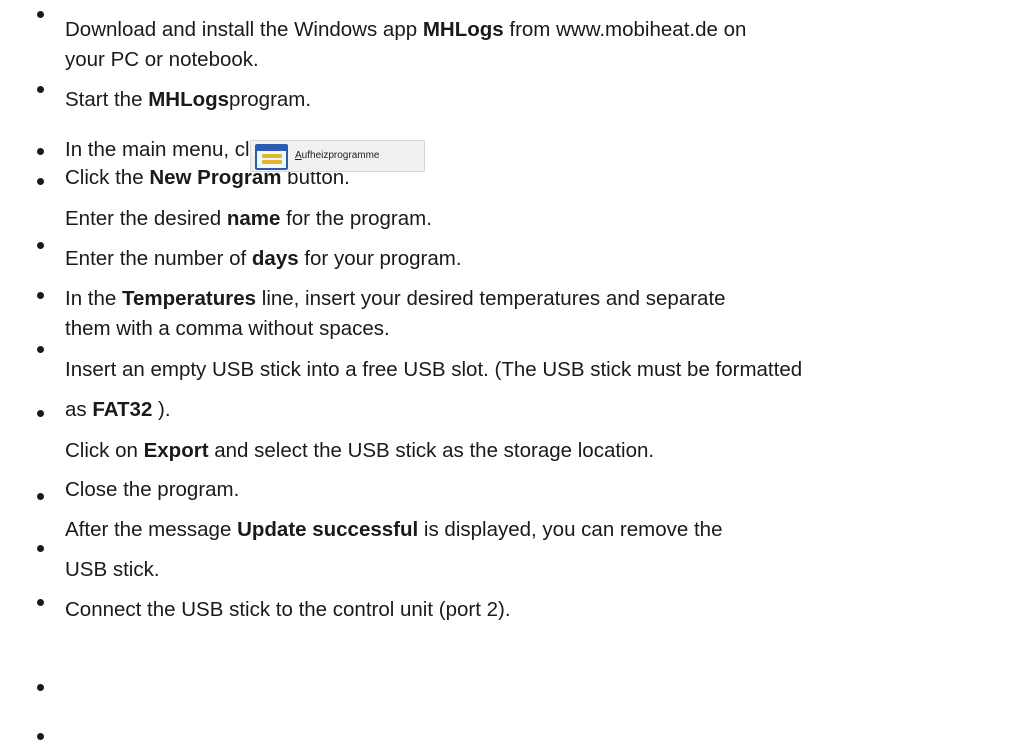 Image resolution: width=1024 pixels, height=742 pixels. I want to click on step-update-successful-cont: USB stick., so click(112, 569).